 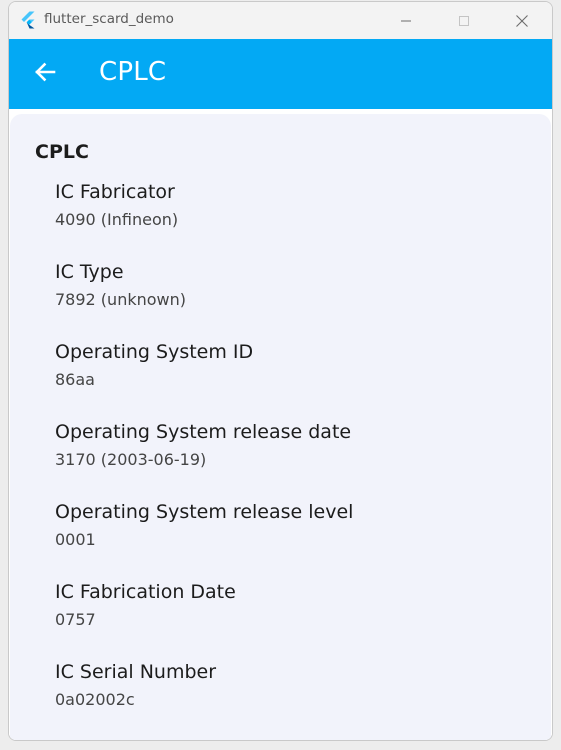 What do you see at coordinates (295, 617) in the screenshot?
I see `list-item-ic-fabrication-date: IC Fabrication Date 0757` at bounding box center [295, 617].